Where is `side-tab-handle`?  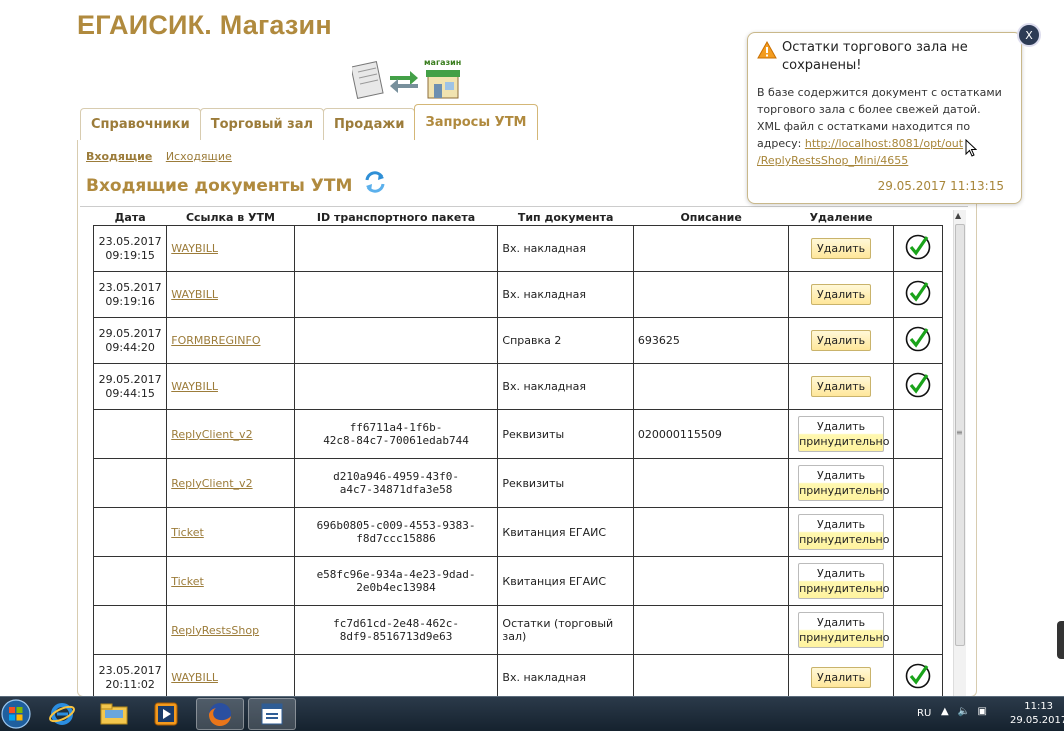
side-tab-handle is located at coordinates (1060, 640).